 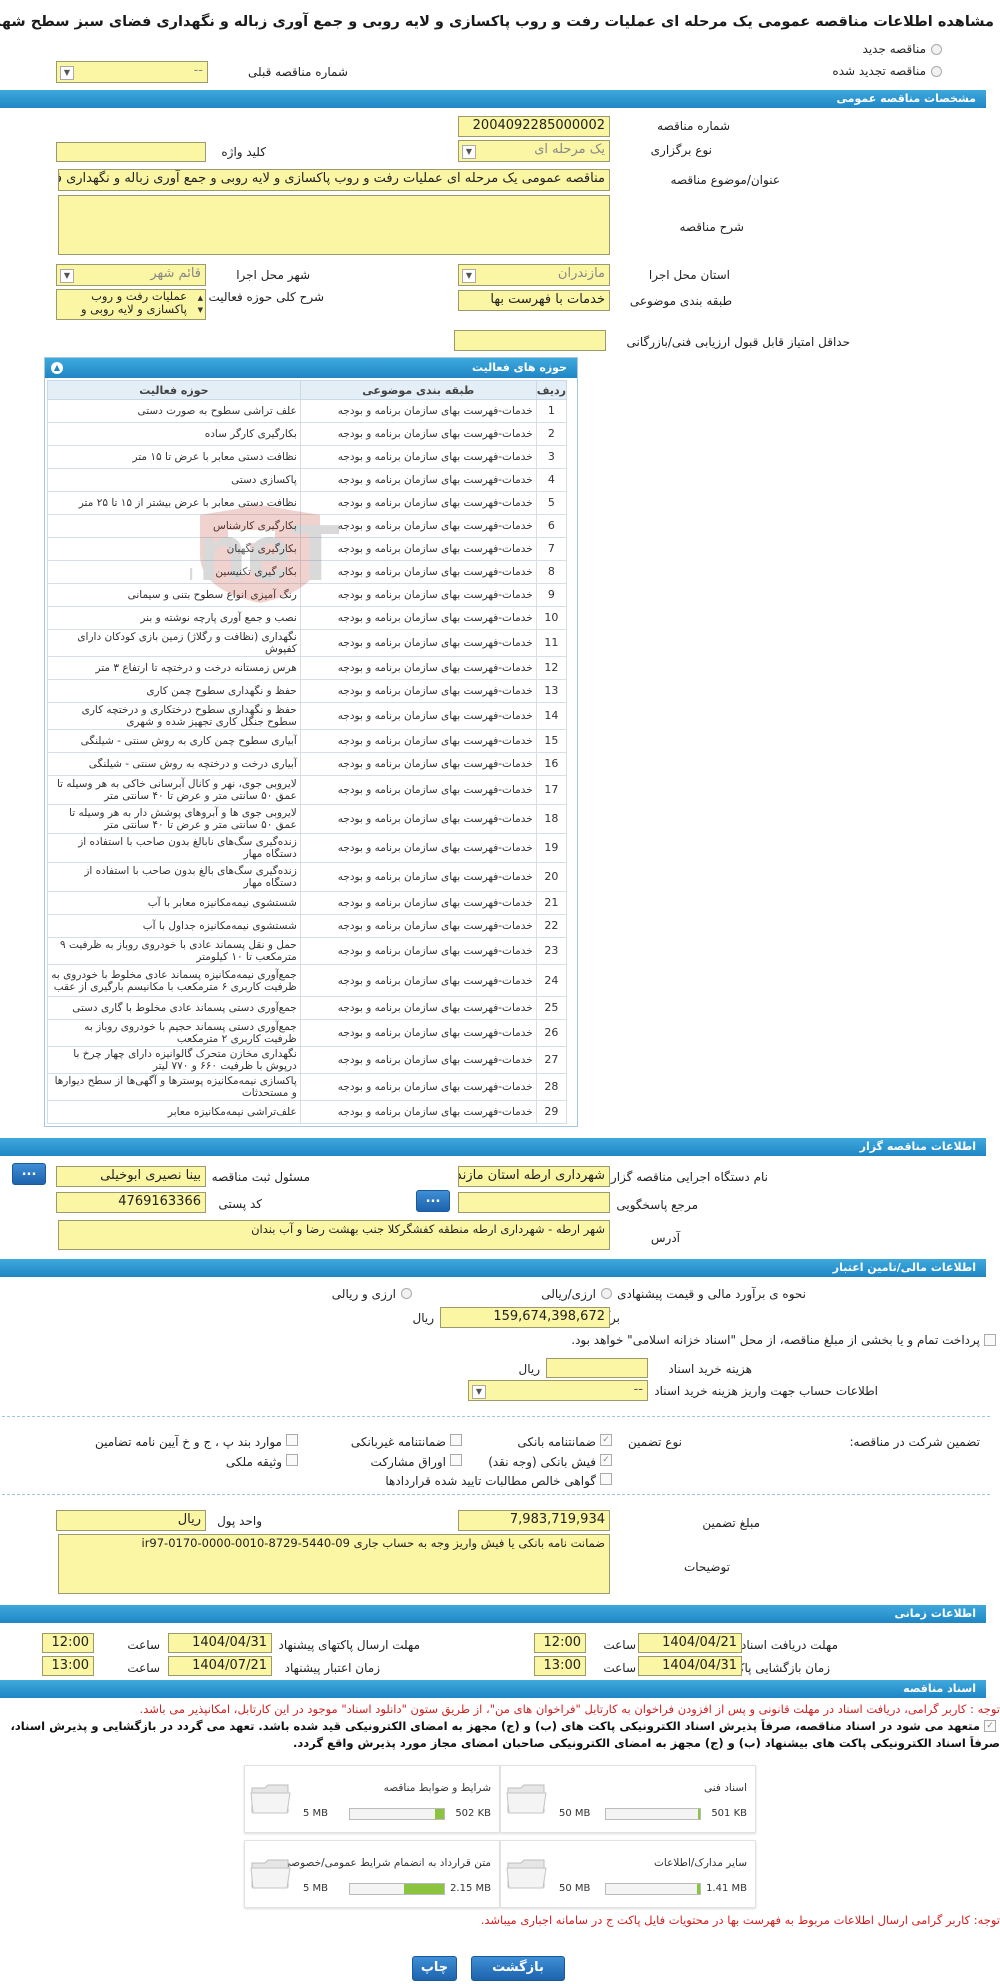 I want to click on opt-bonds-checkbox, so click(x=456, y=1460).